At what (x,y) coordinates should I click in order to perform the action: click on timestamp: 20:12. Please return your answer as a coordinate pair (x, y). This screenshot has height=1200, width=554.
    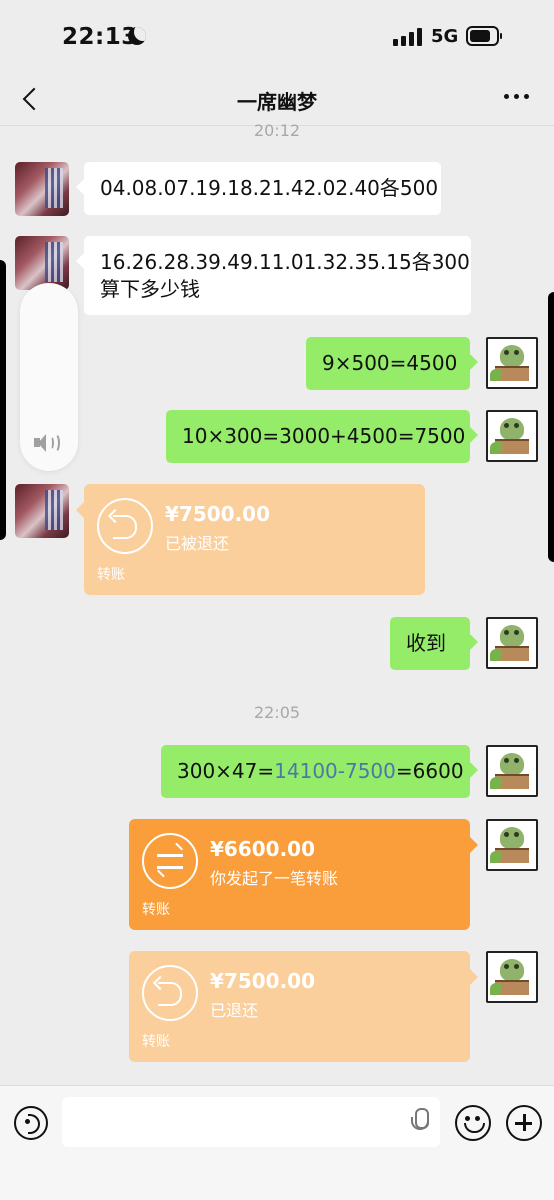
    Looking at the image, I should click on (277, 130).